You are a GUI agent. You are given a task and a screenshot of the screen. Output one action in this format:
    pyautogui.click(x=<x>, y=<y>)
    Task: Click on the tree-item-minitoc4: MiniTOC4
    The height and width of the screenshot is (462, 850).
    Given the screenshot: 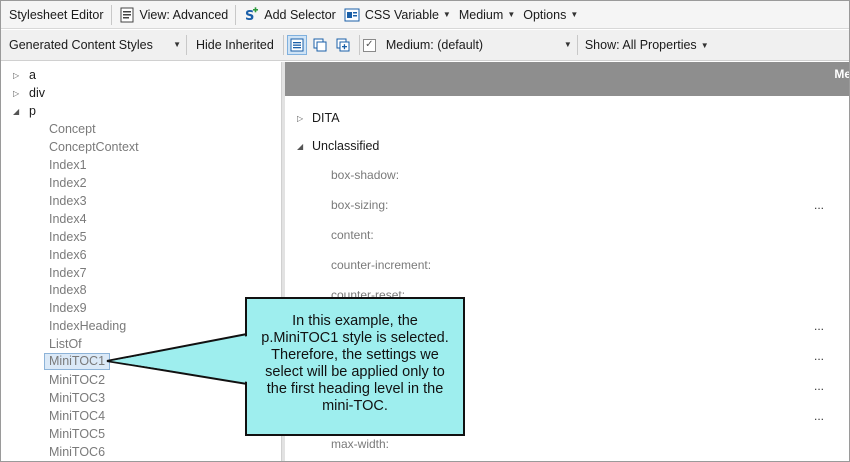 What is the action you would take?
    pyautogui.click(x=77, y=416)
    